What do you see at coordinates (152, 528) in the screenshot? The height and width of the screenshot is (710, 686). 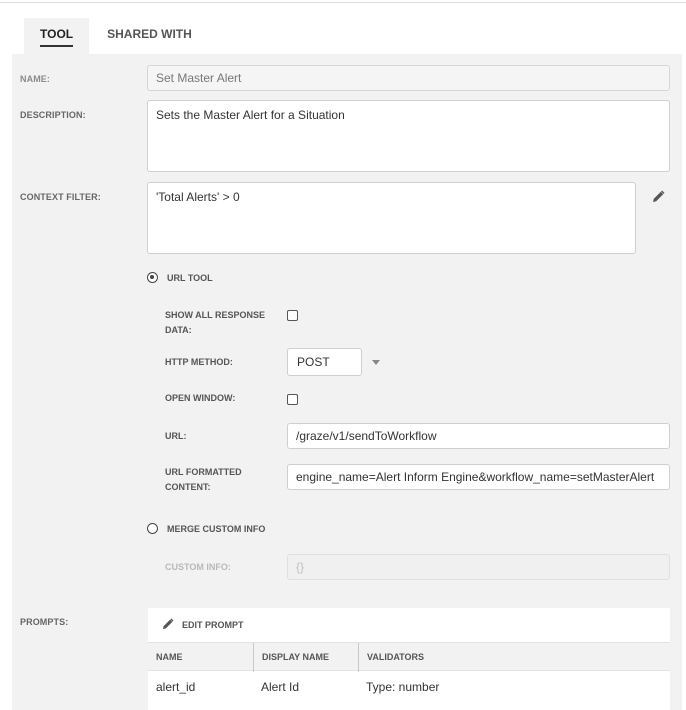 I see `merge-custom-info-radio` at bounding box center [152, 528].